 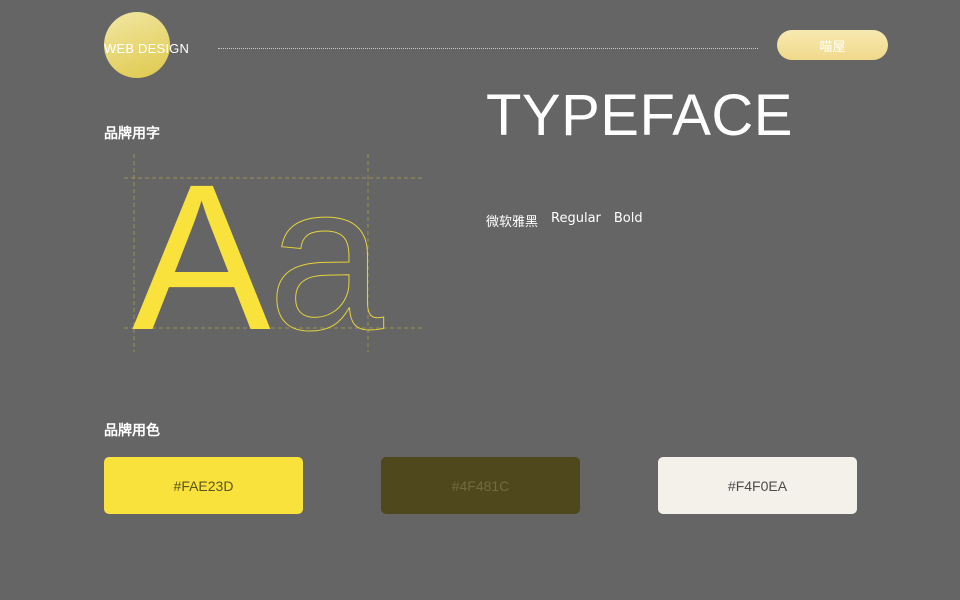 I want to click on font-weight-regular: Regular, so click(x=576, y=218).